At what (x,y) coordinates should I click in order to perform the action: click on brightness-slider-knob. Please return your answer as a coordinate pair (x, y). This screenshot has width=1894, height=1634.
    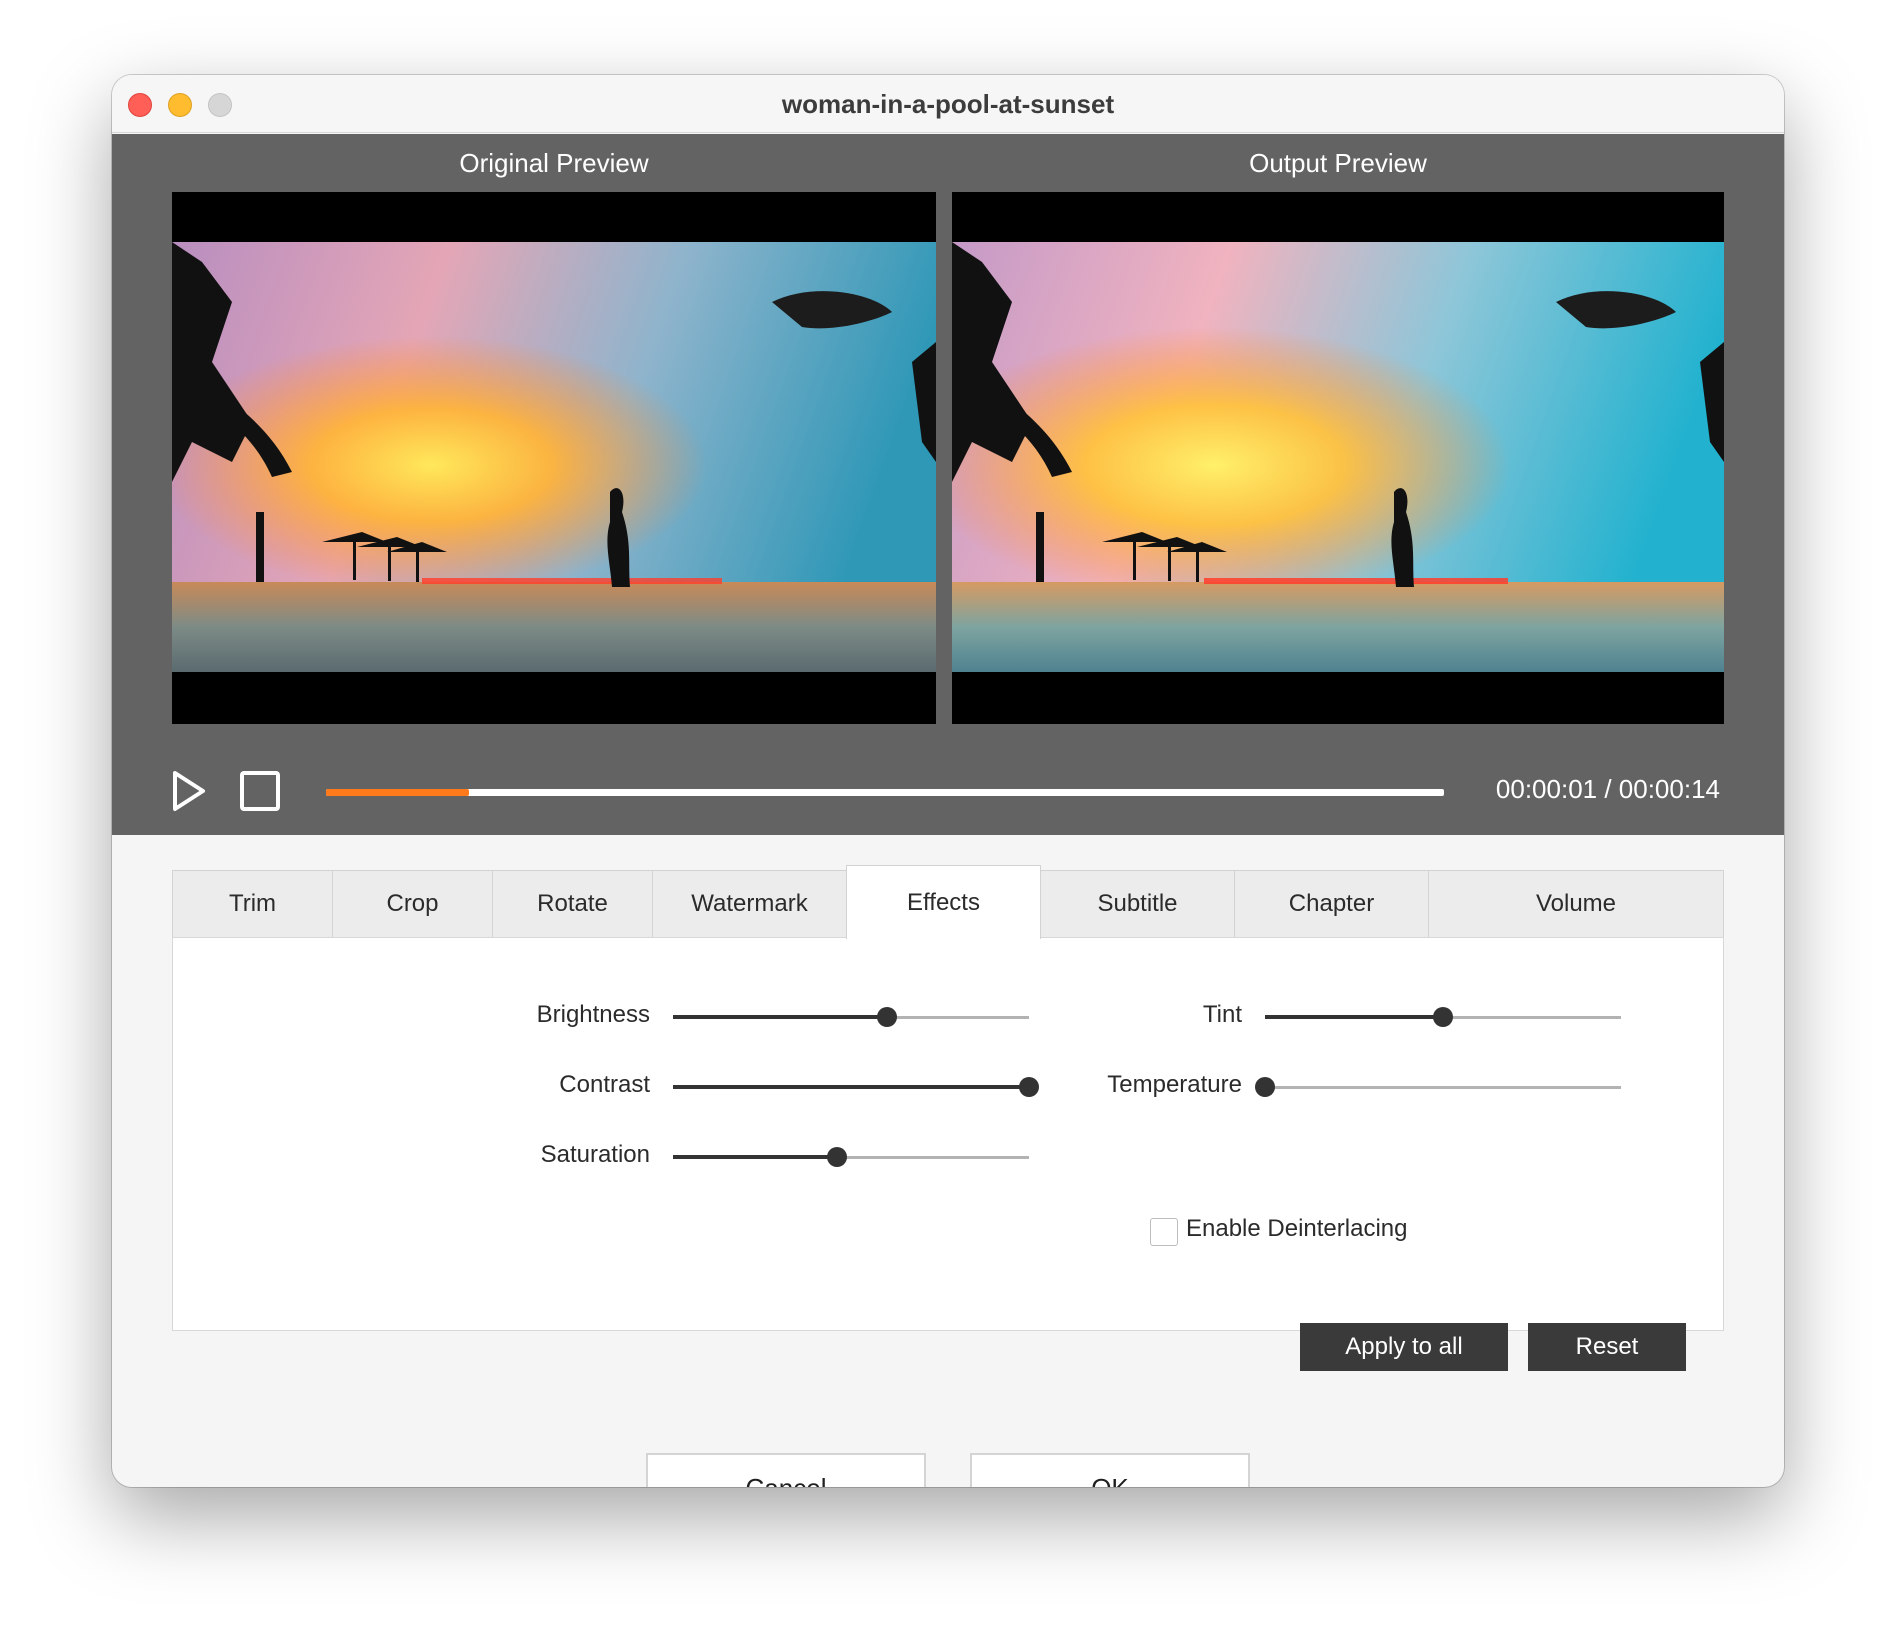
    Looking at the image, I should click on (886, 1017).